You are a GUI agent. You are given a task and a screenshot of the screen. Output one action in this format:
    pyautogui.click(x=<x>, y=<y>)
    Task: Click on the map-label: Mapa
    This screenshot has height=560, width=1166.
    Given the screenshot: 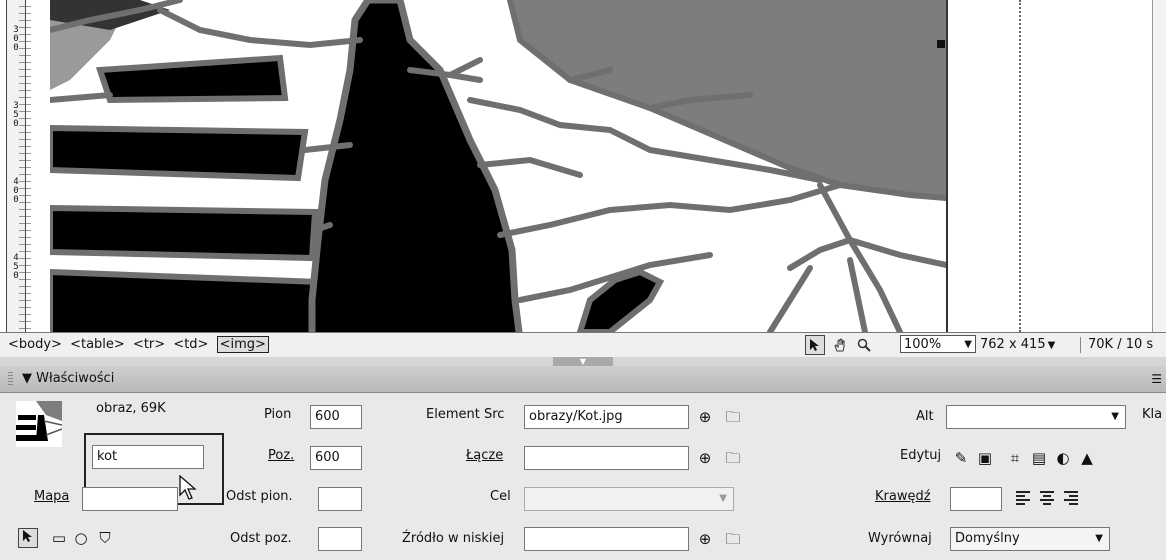 What is the action you would take?
    pyautogui.click(x=52, y=496)
    